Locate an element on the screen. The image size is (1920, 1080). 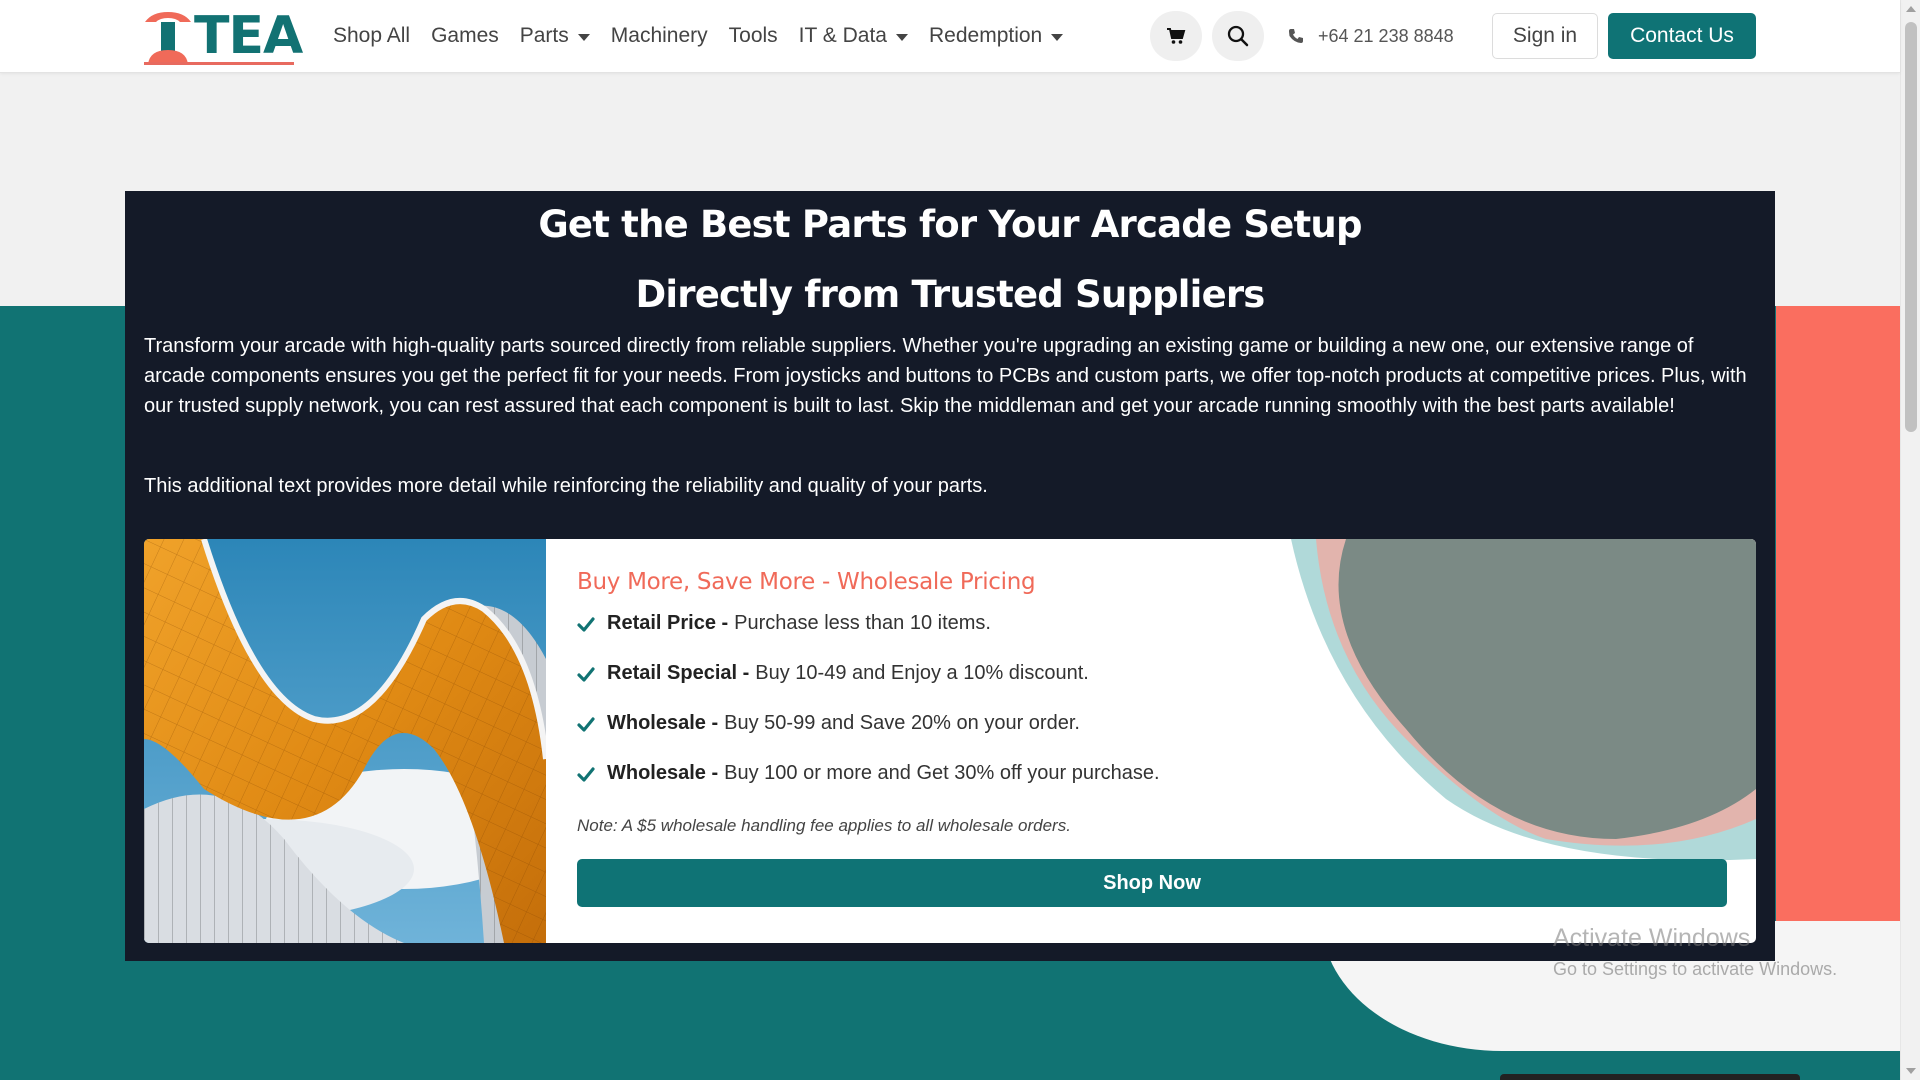
logo-icon is located at coordinates (168, 38).